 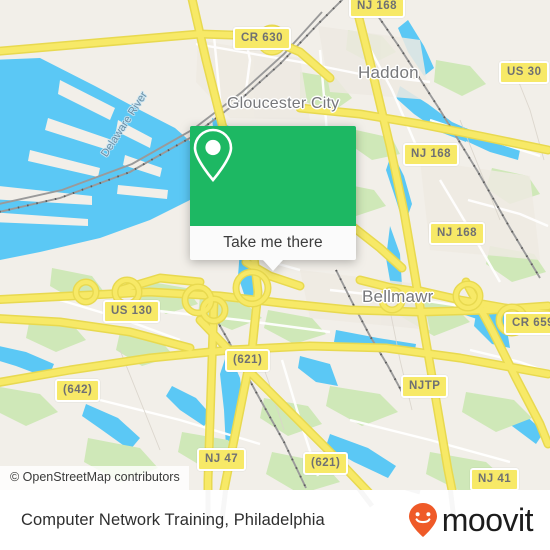 What do you see at coordinates (94, 478) in the screenshot?
I see `osm-attribution: © OpenStreetMap contributors` at bounding box center [94, 478].